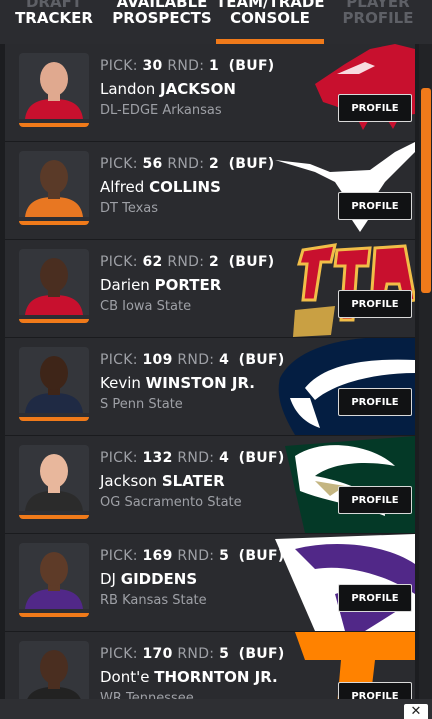 This screenshot has height=719, width=432. I want to click on pick-number: 109, so click(157, 360).